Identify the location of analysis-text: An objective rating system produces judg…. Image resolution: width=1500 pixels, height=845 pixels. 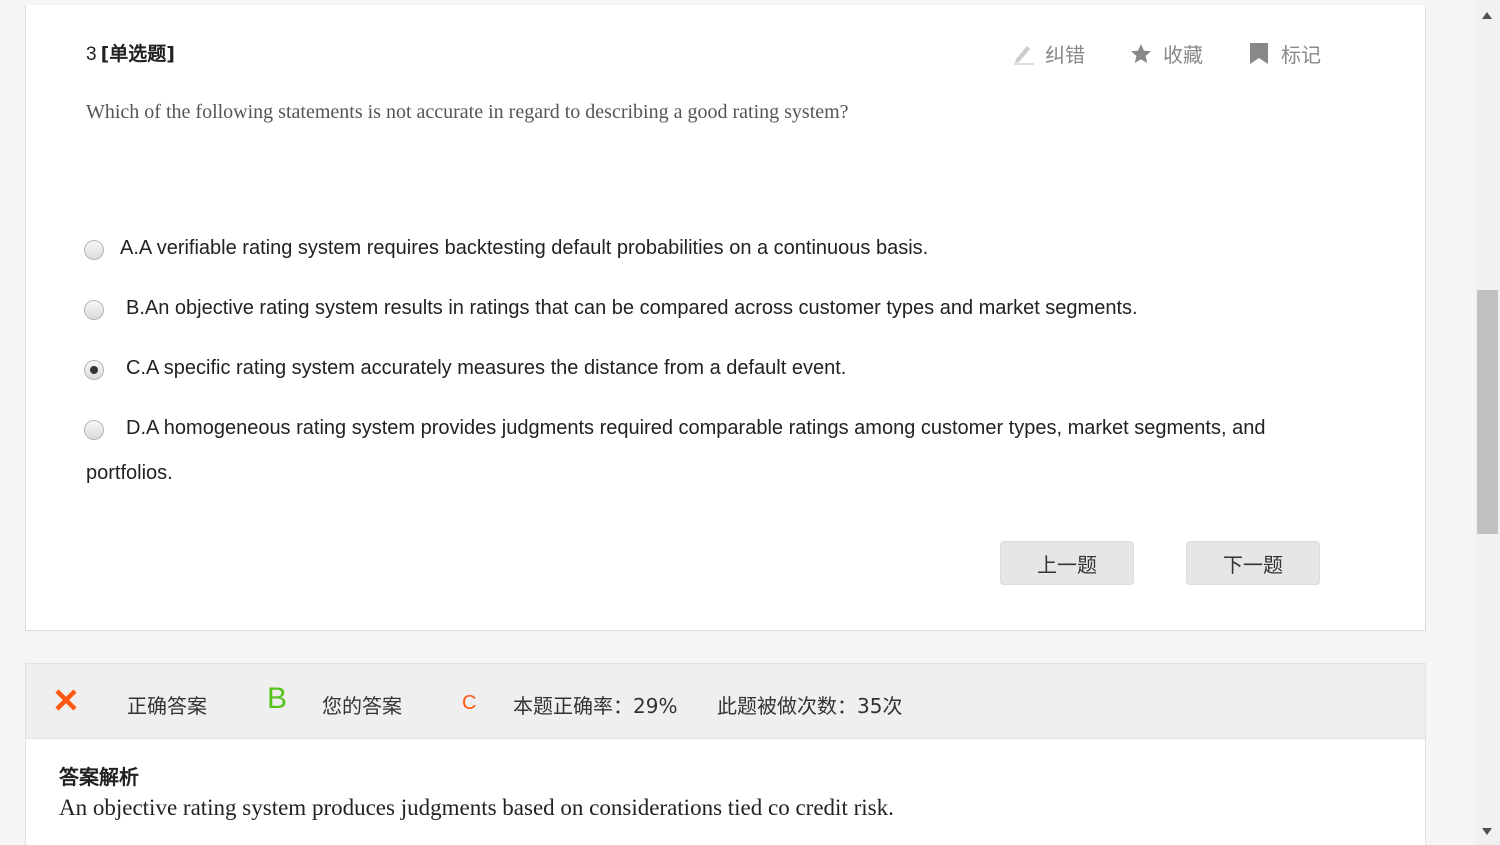
(476, 807).